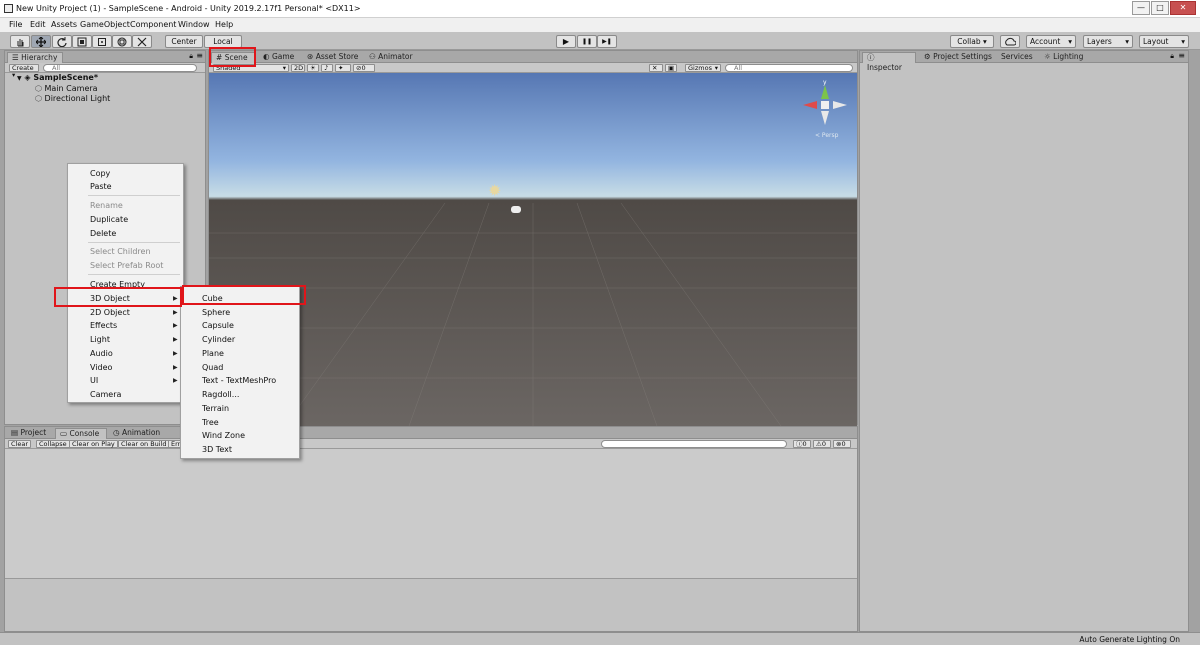 The width and height of the screenshot is (1200, 645). I want to click on menu-item-video: Video, so click(101, 367).